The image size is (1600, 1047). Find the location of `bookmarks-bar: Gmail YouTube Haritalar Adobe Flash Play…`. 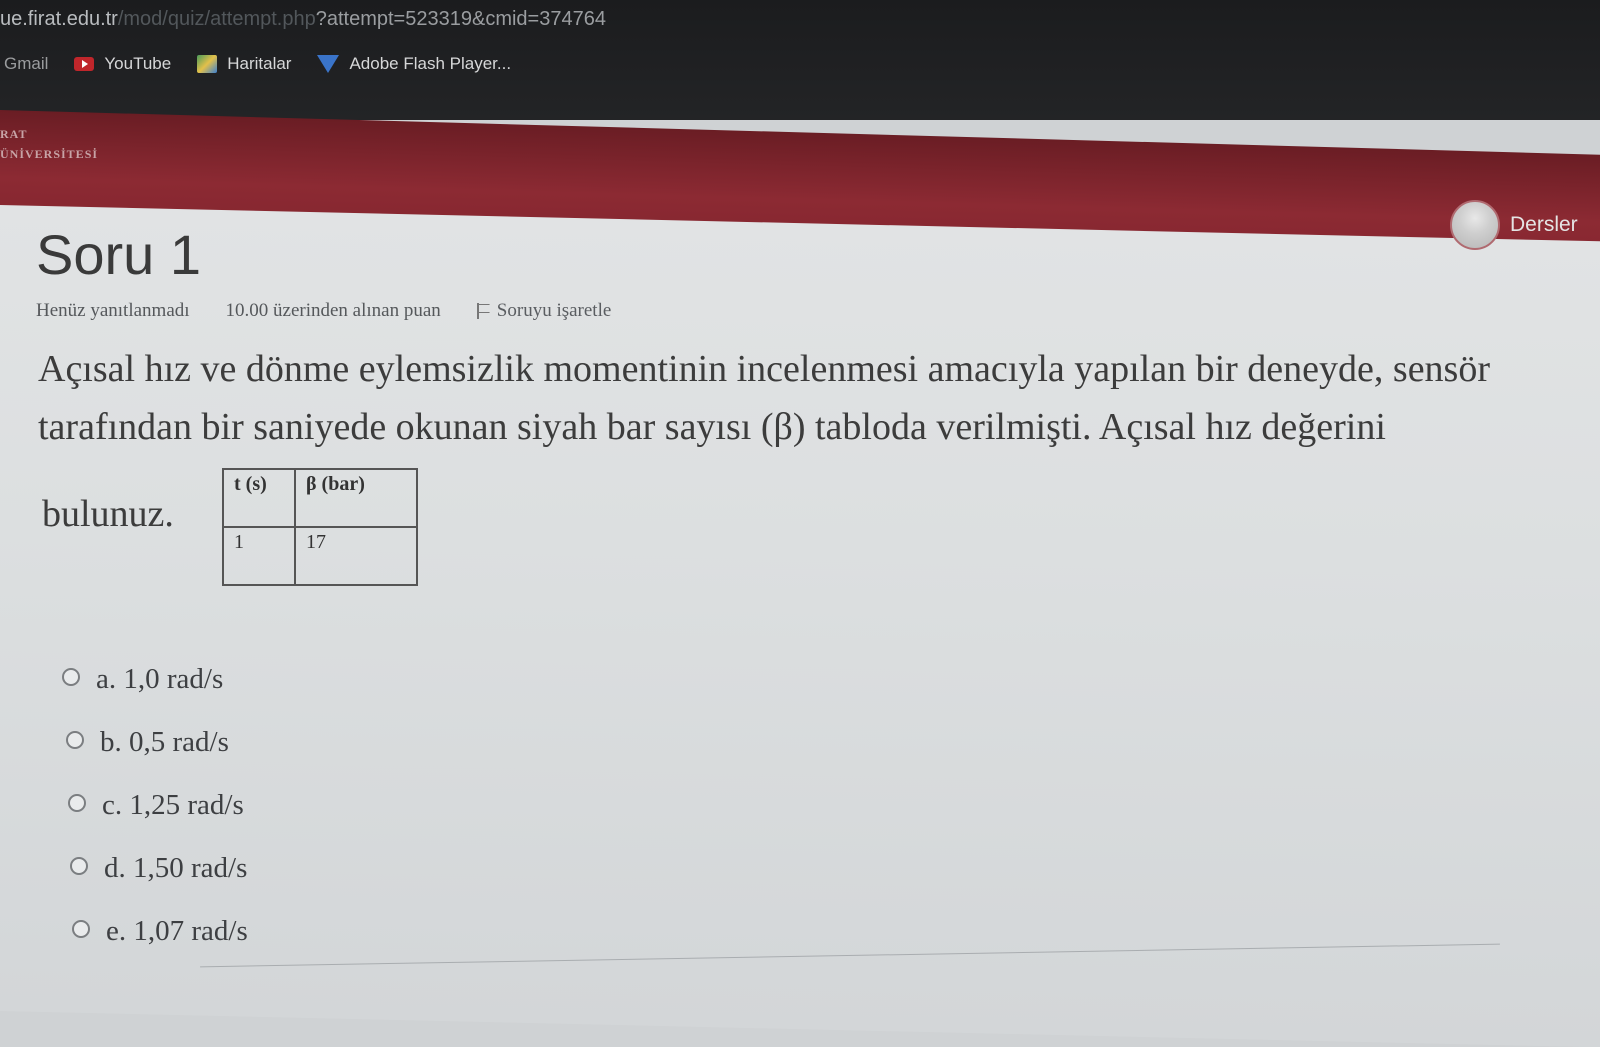

bookmarks-bar: Gmail YouTube Haritalar Adobe Flash Play… is located at coordinates (255, 64).